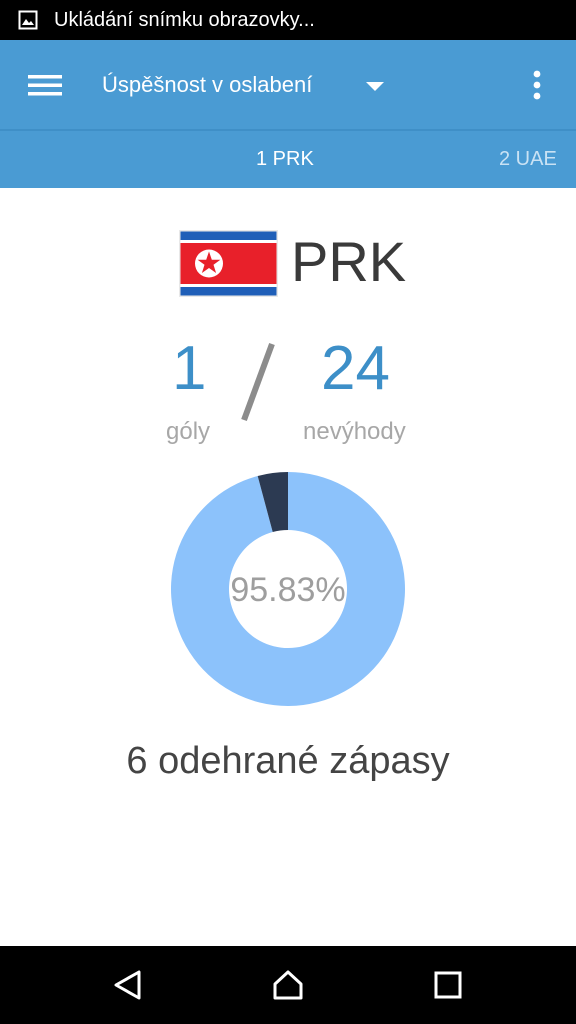 The width and height of the screenshot is (576, 1024). What do you see at coordinates (207, 85) in the screenshot?
I see `page-title: Úspěšnost v oslabení` at bounding box center [207, 85].